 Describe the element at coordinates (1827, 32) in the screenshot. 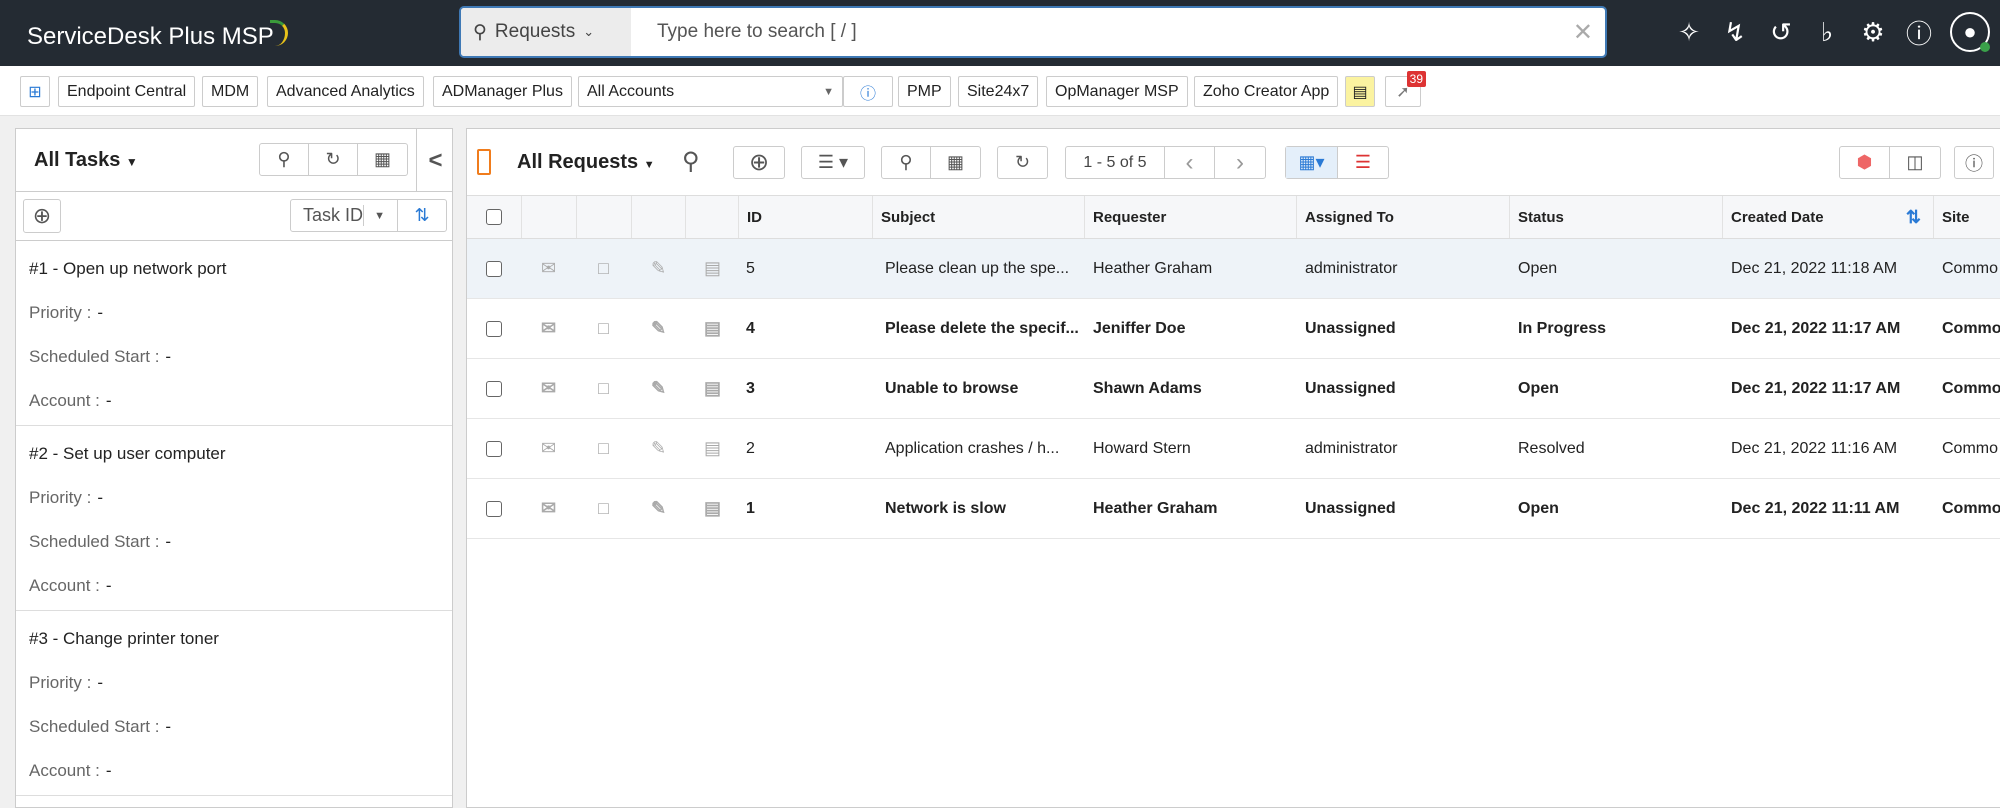

I see `bell-icon: ♭` at that location.